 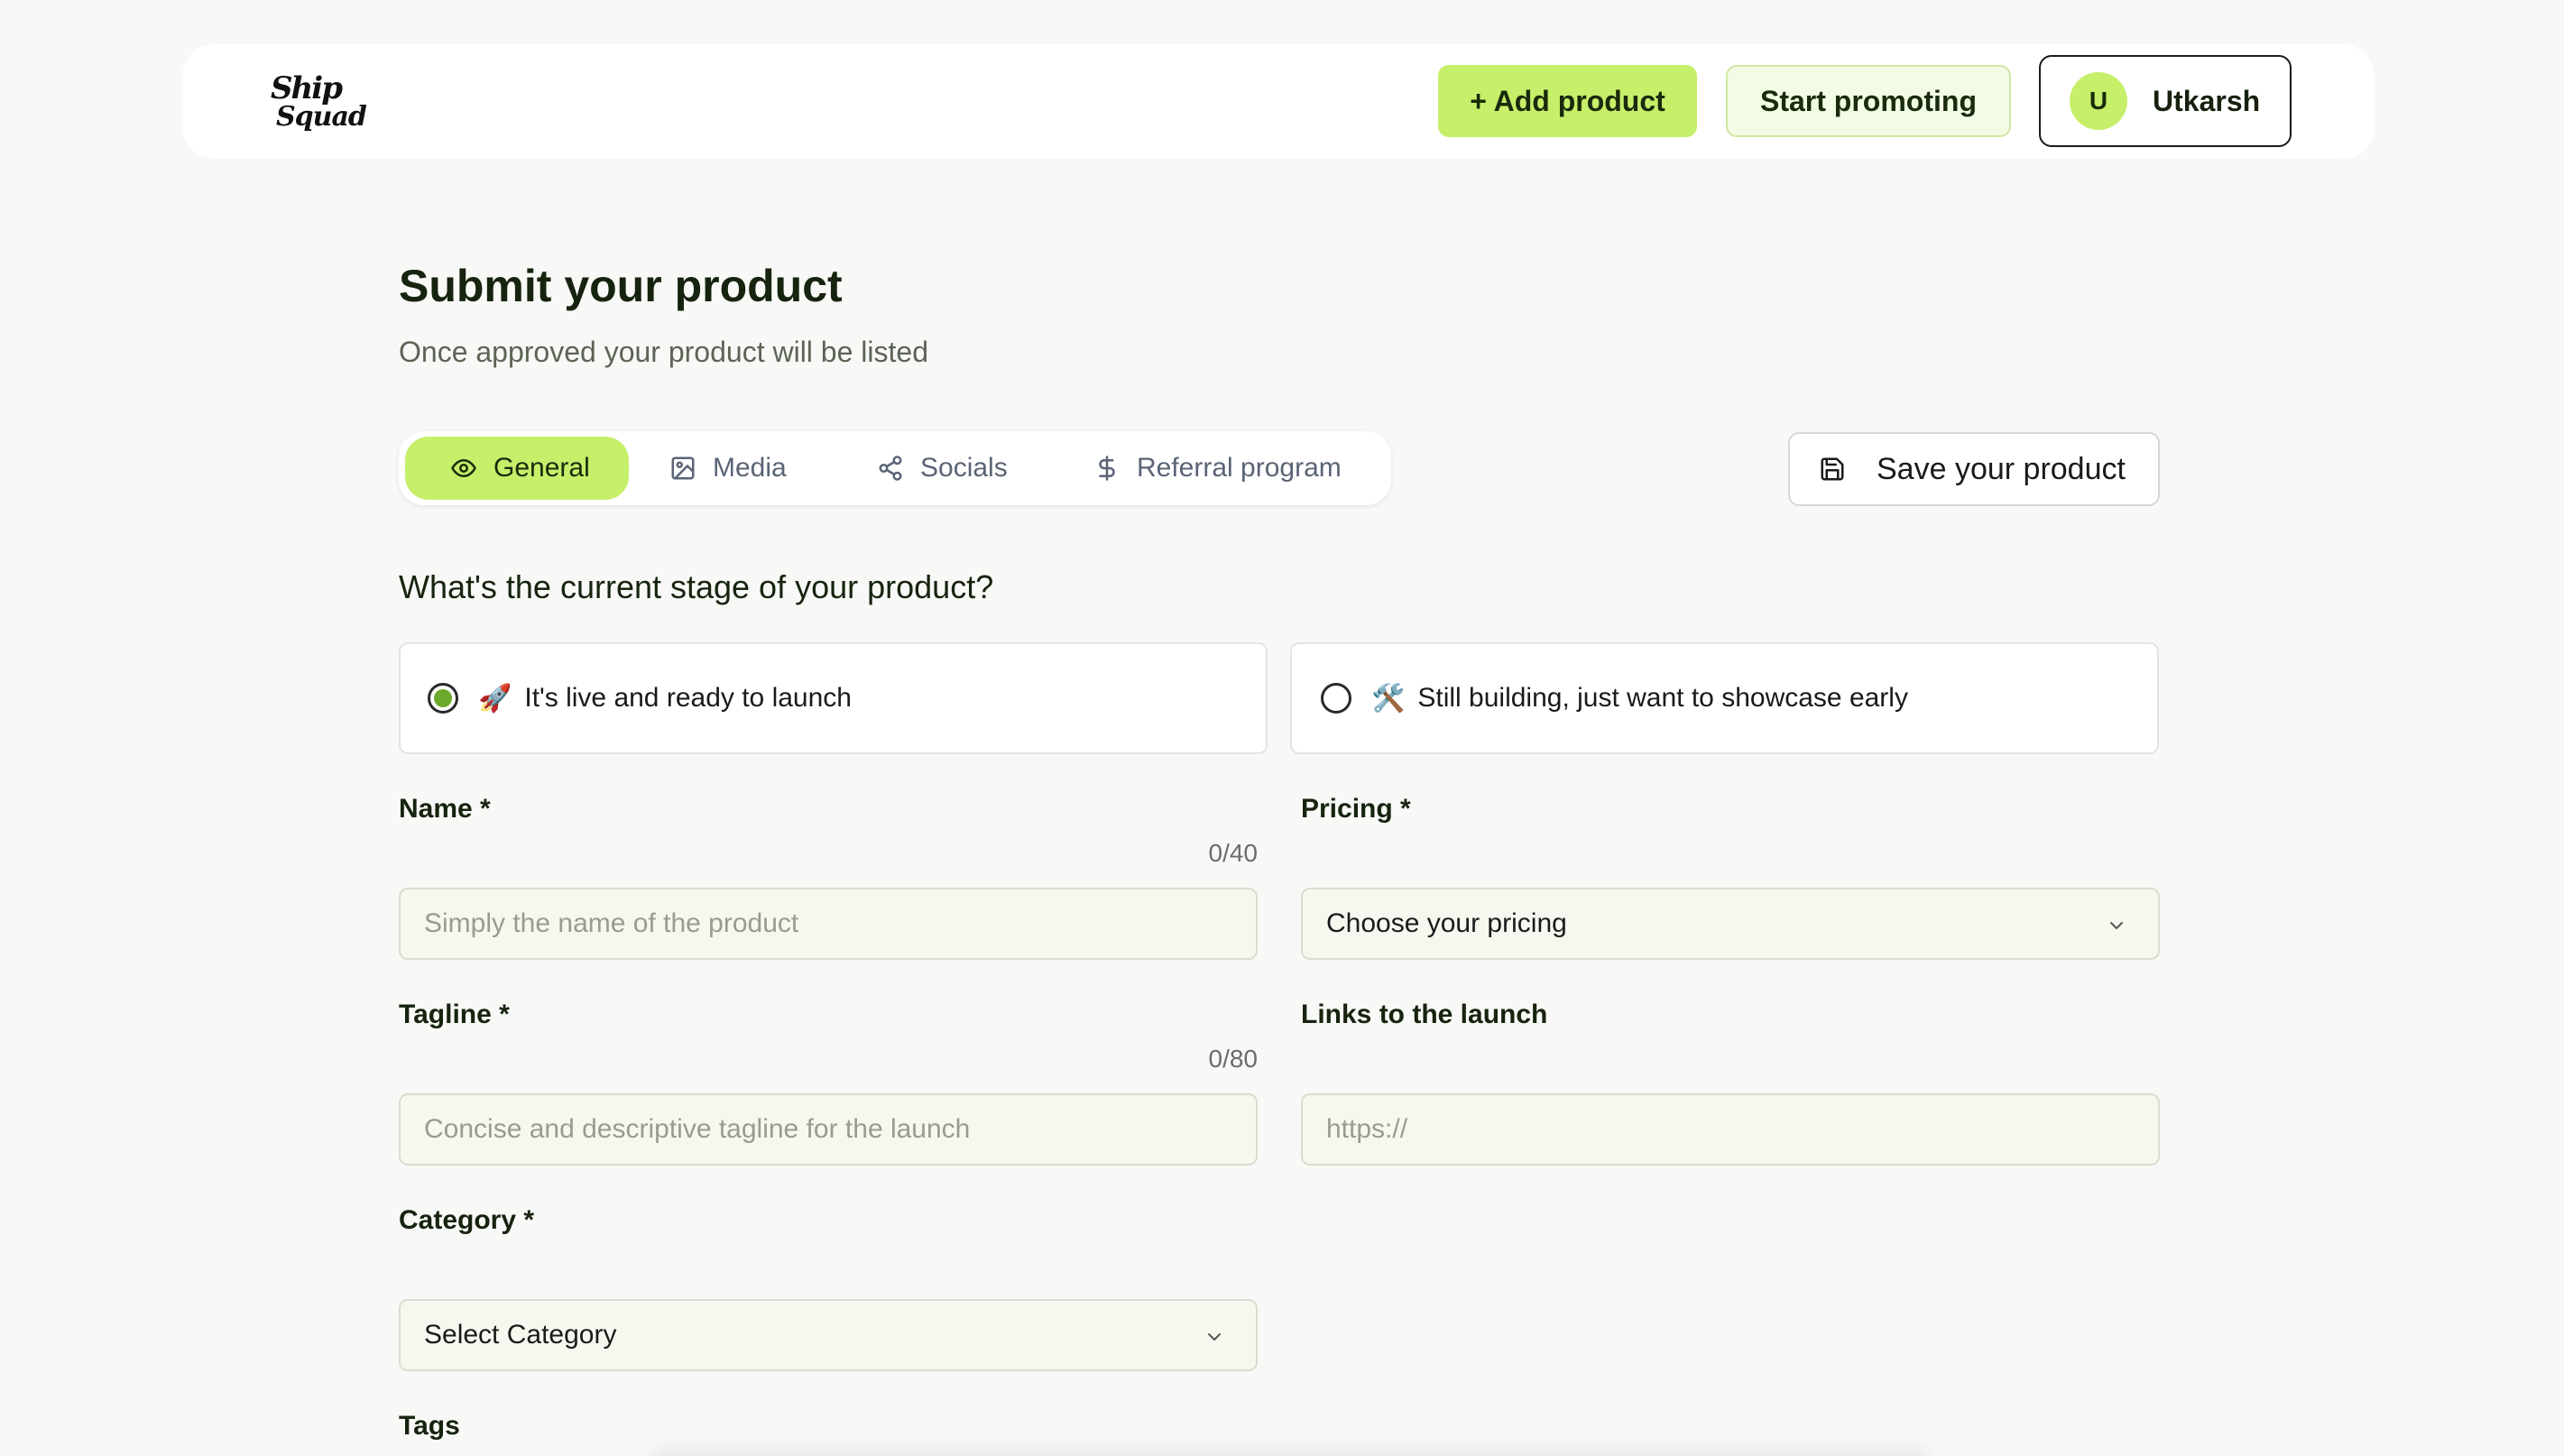 I want to click on image-icon, so click(x=683, y=468).